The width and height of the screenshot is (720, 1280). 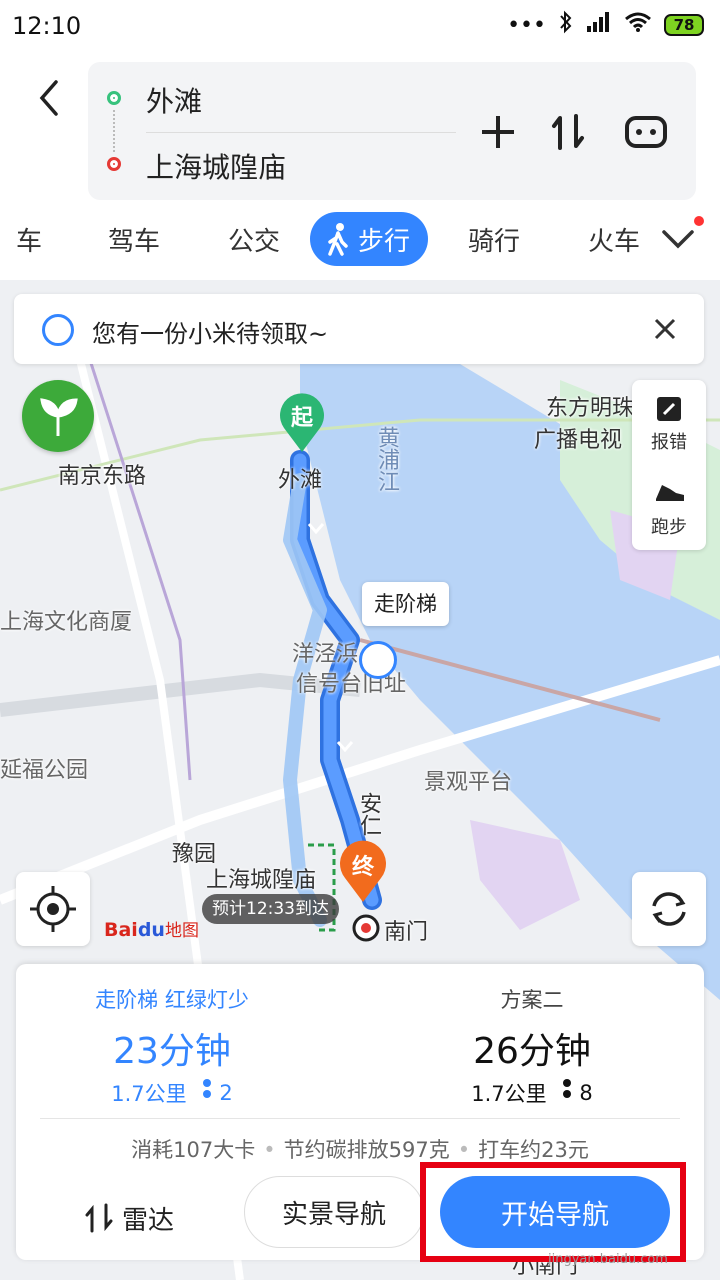 What do you see at coordinates (669, 507) in the screenshot?
I see `run-button: 跑步` at bounding box center [669, 507].